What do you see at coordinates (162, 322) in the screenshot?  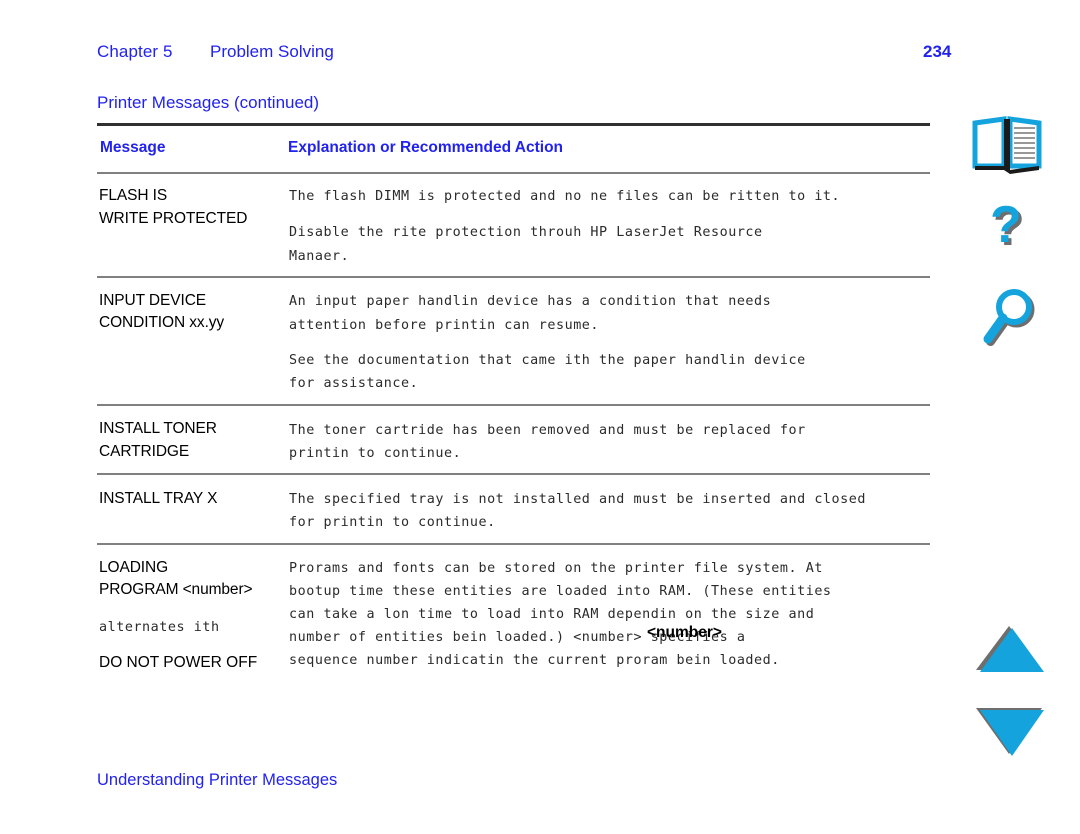 I see `table-row-message-name: CONDITION xx.yy` at bounding box center [162, 322].